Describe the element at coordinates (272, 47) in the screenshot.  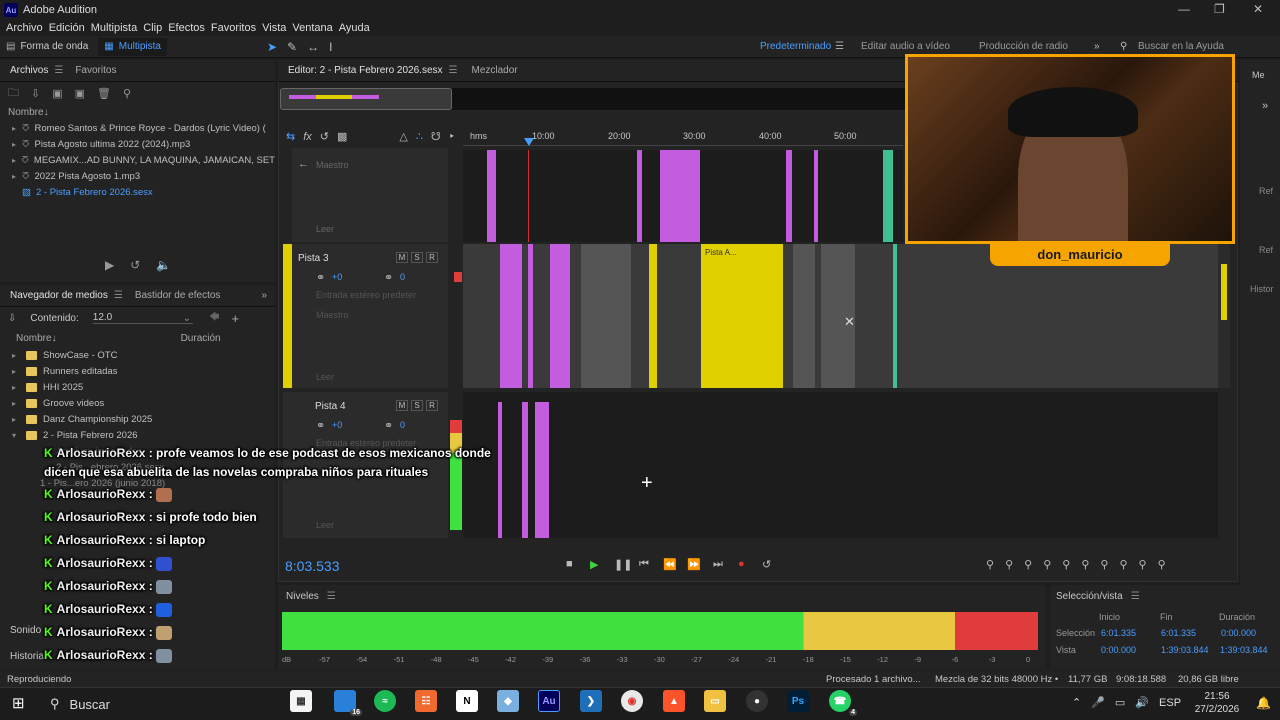
I see `move-tool-icon: ➤` at that location.